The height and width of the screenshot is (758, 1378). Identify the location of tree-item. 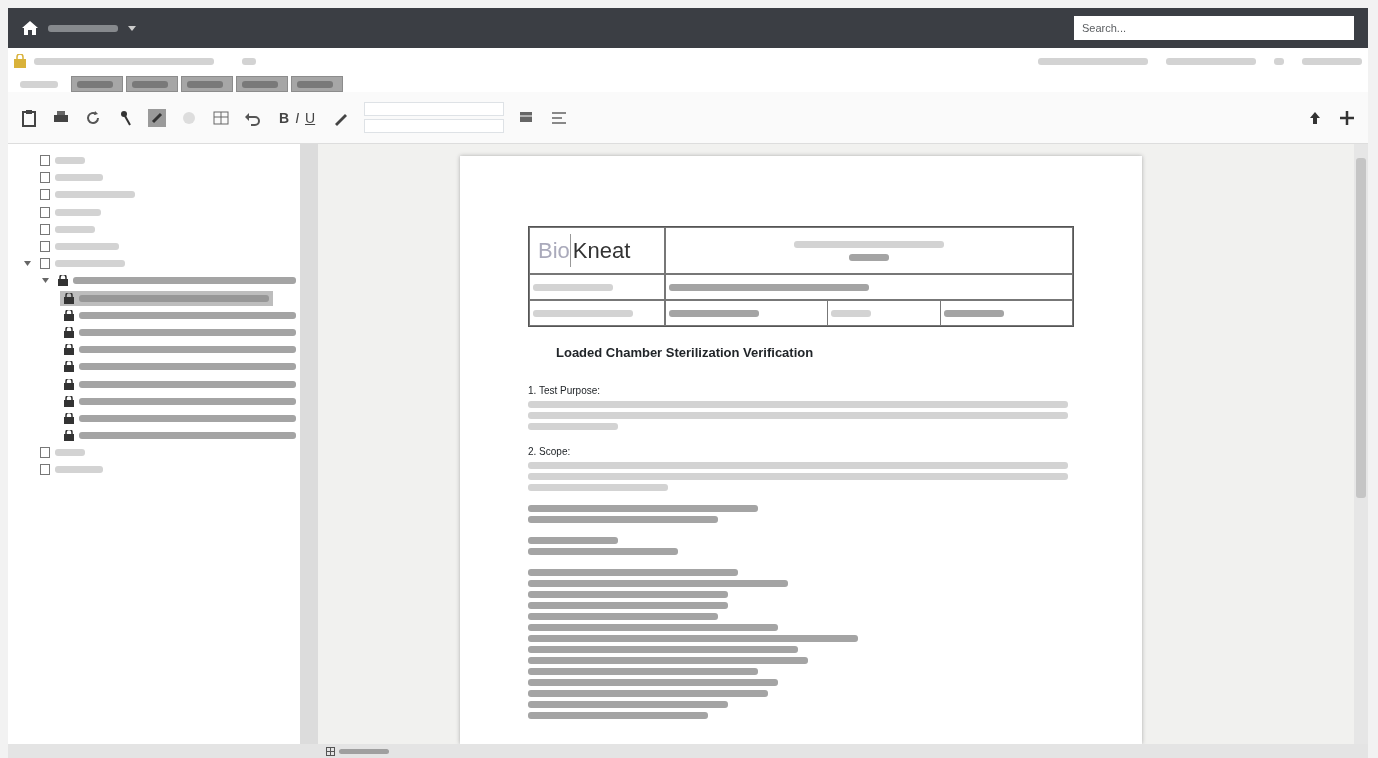
(166, 298).